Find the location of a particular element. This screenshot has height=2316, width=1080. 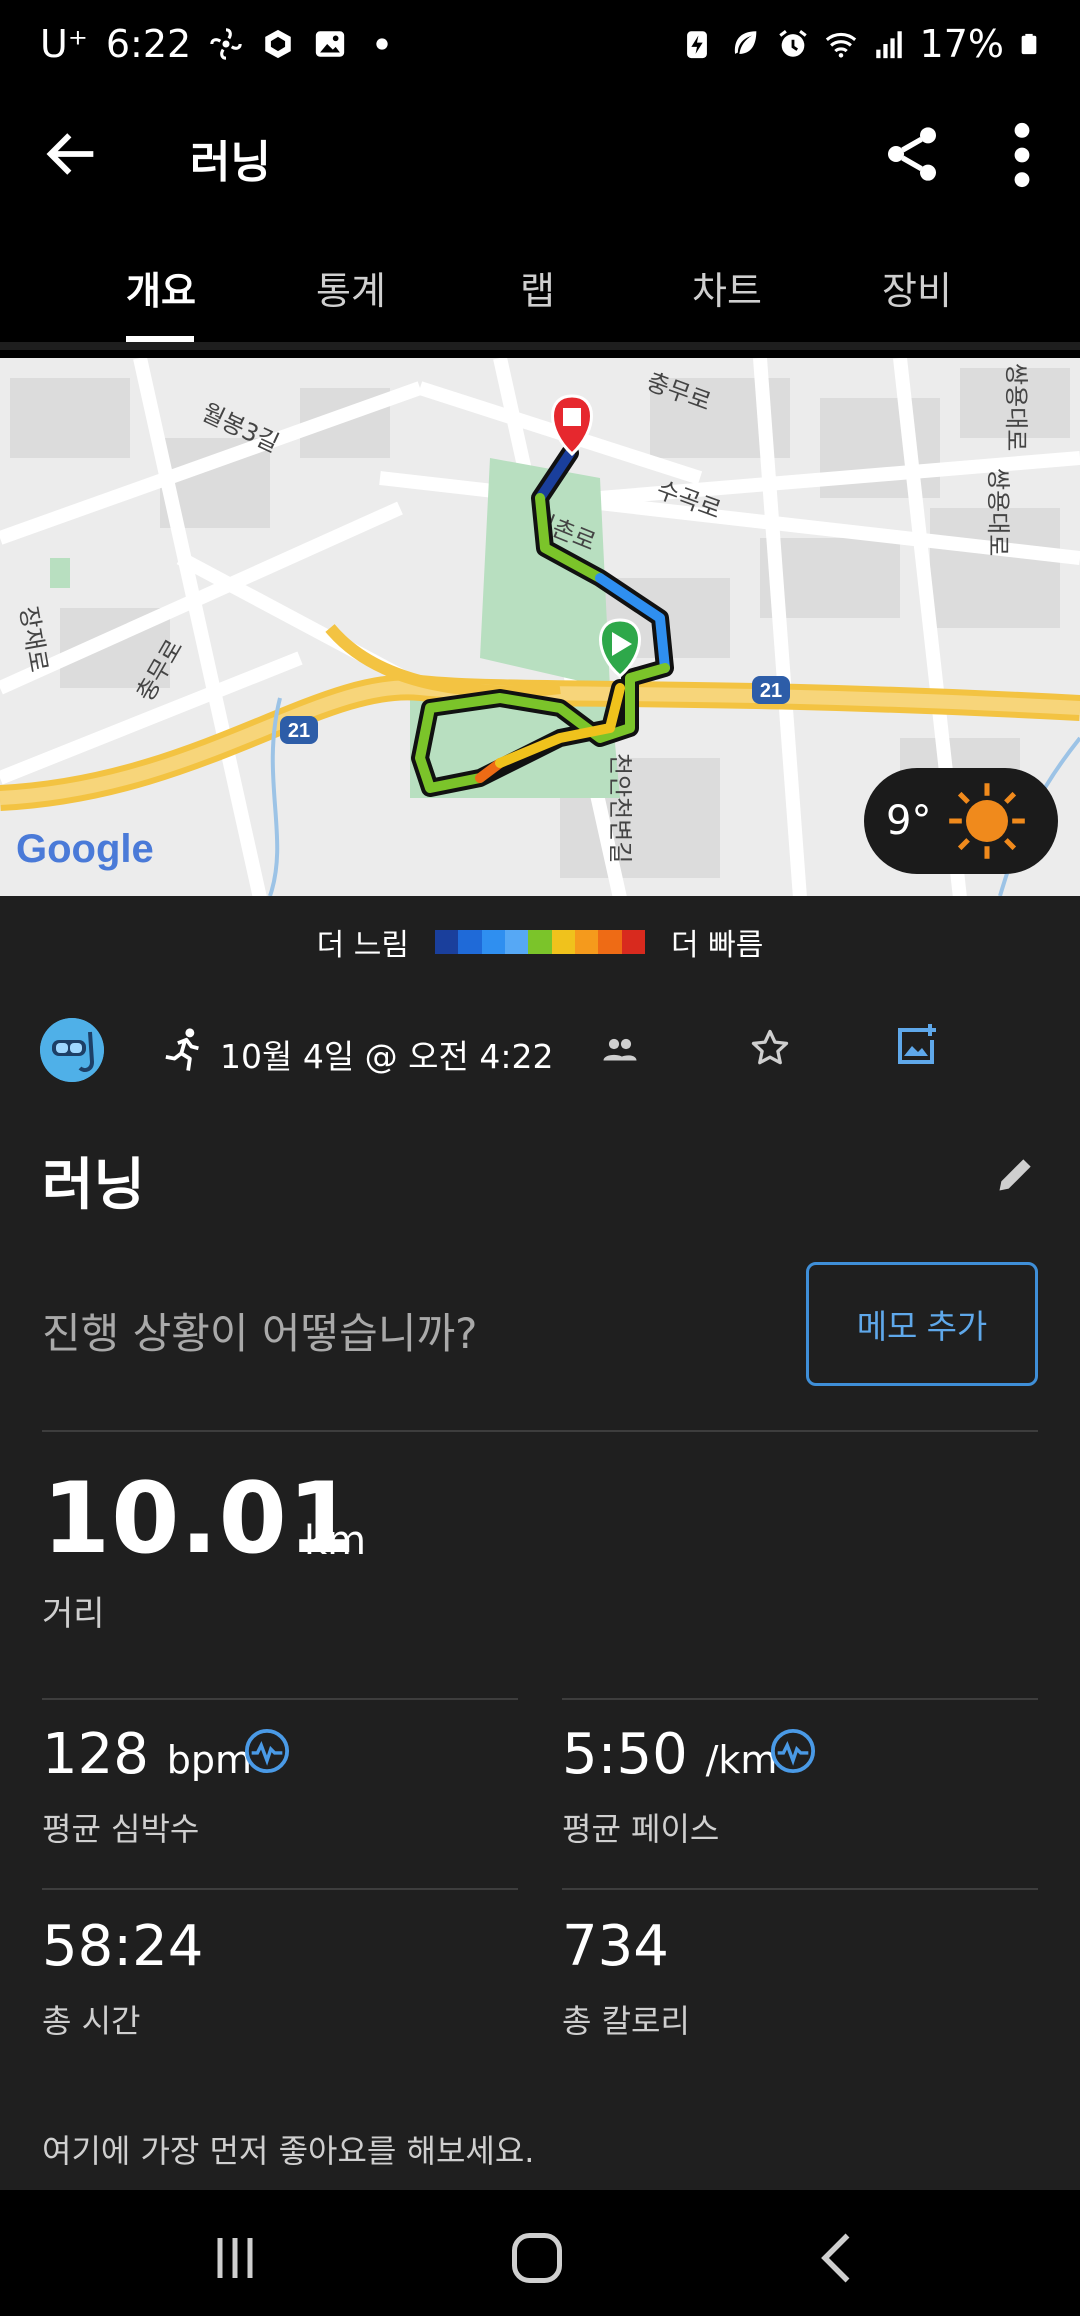

pace-color-scale is located at coordinates (540, 942).